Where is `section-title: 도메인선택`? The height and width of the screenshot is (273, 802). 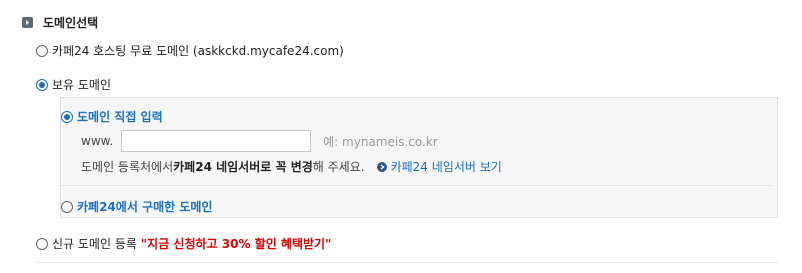 section-title: 도메인선택 is located at coordinates (71, 22).